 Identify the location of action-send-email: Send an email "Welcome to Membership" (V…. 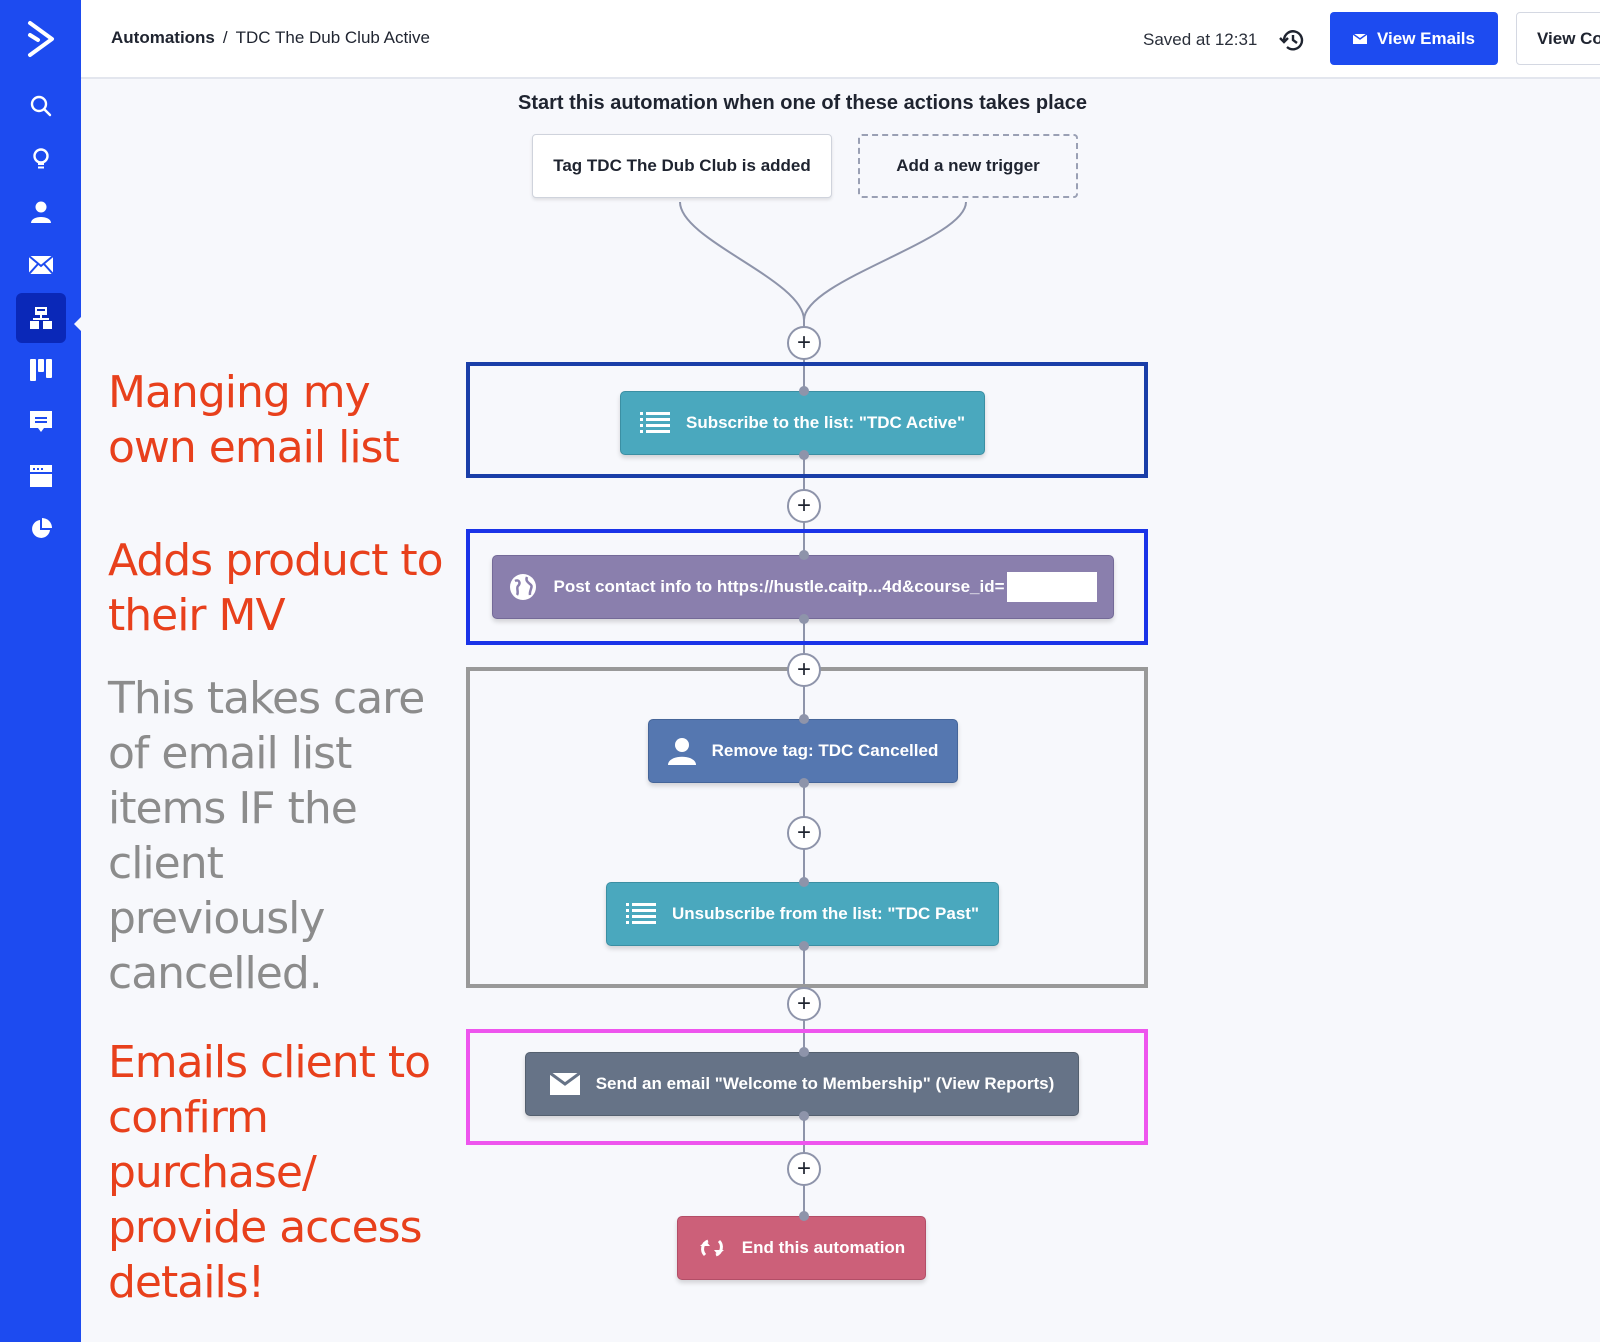
(802, 1084).